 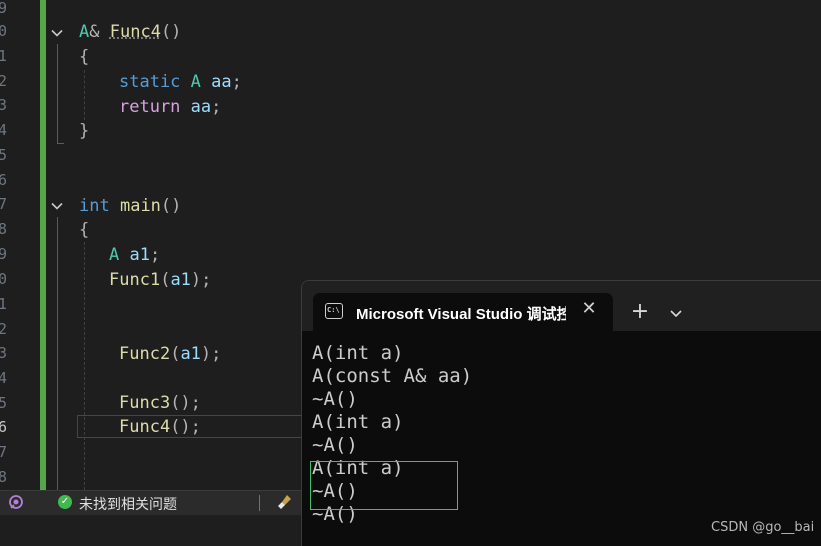 I want to click on tab-title: Microsoft Visual Studio 调试控, so click(x=461, y=314).